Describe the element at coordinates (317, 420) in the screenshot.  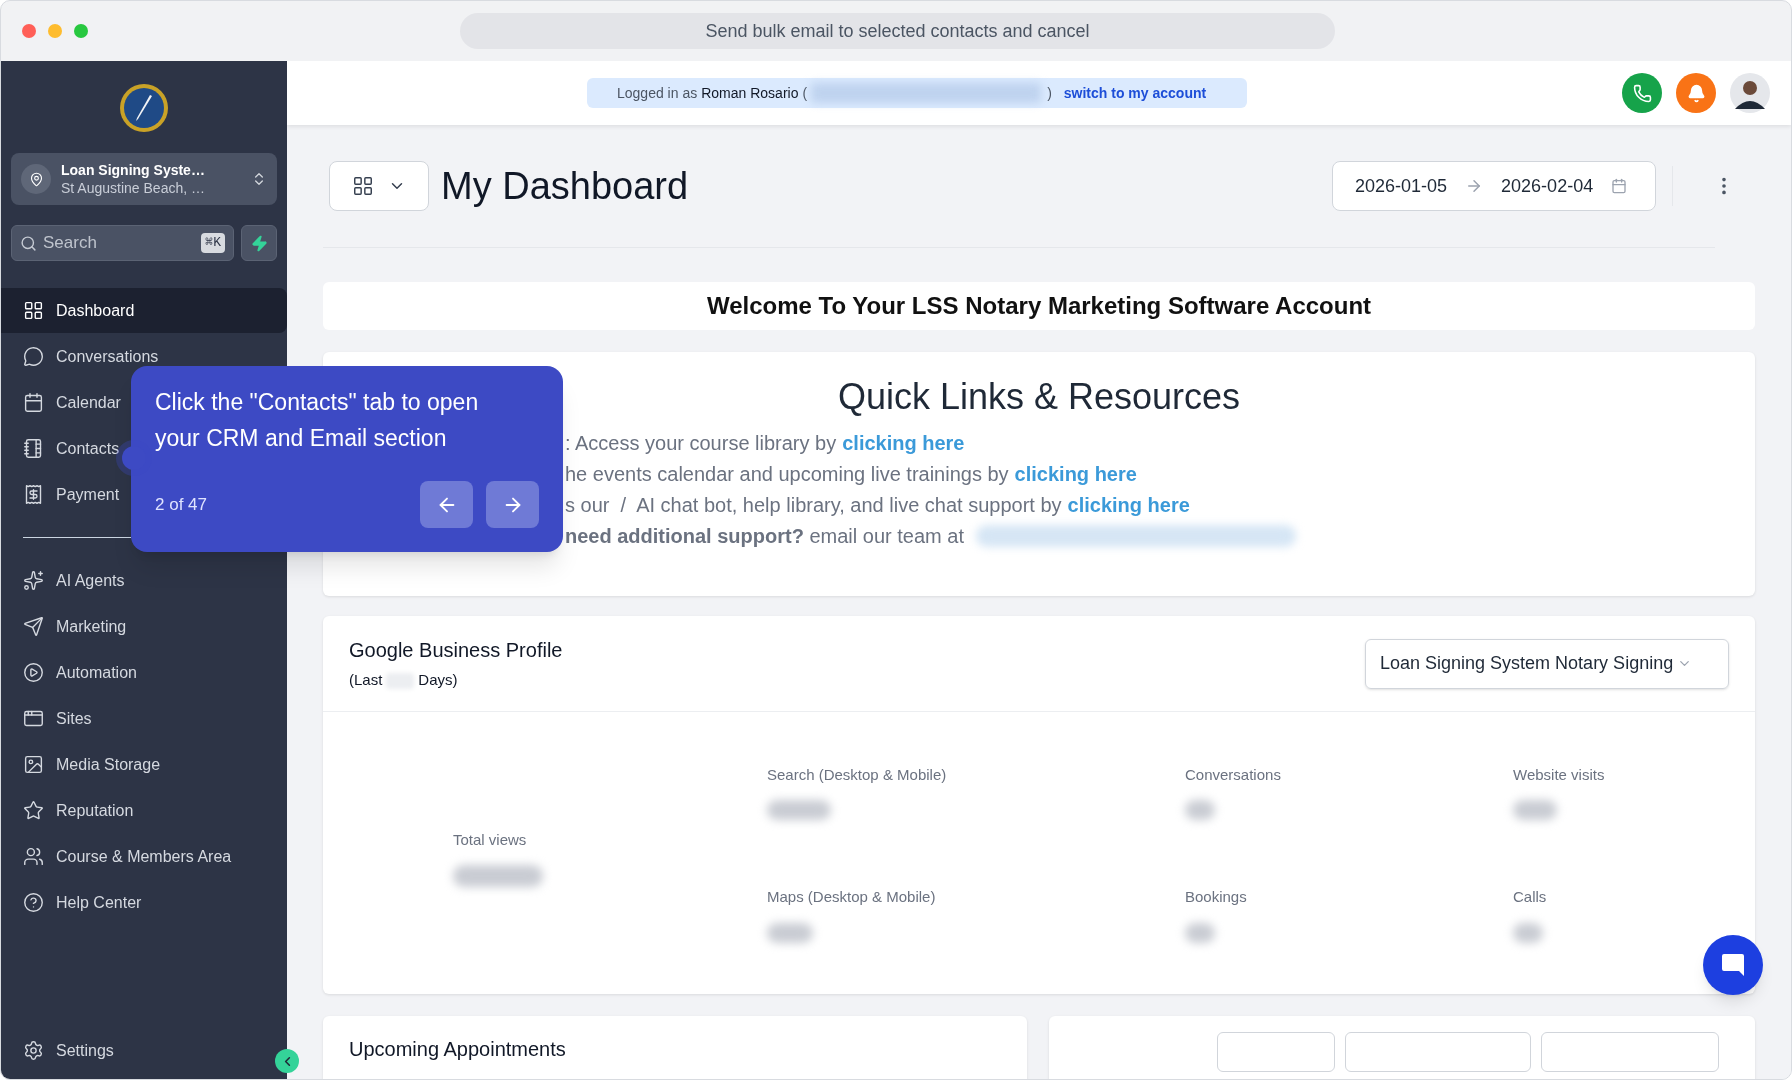
I see `tour-message: Click the "Contacts" tab to open your CRM and Email section` at that location.